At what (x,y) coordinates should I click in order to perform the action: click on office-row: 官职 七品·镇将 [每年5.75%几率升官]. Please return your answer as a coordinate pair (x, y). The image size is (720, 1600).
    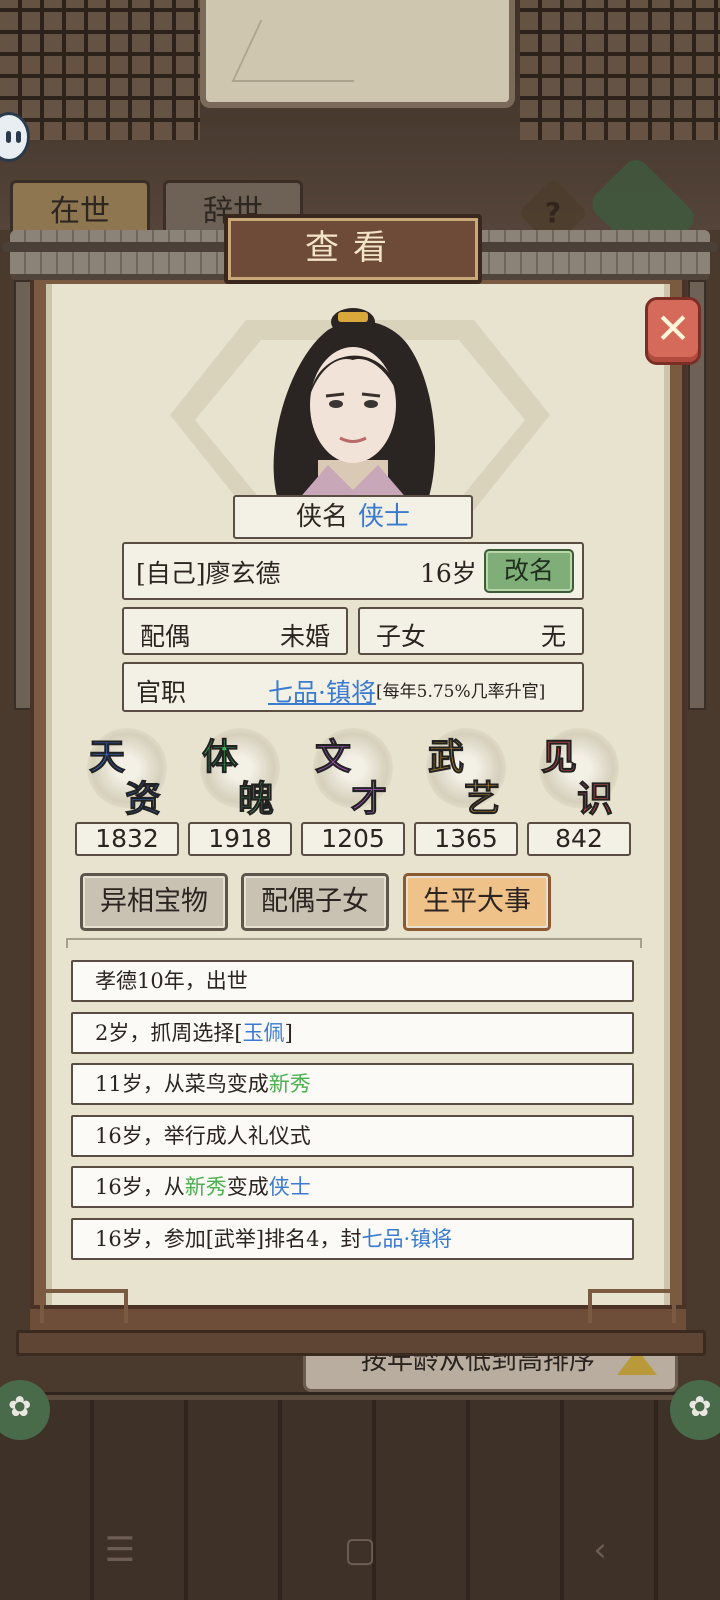
    Looking at the image, I should click on (353, 687).